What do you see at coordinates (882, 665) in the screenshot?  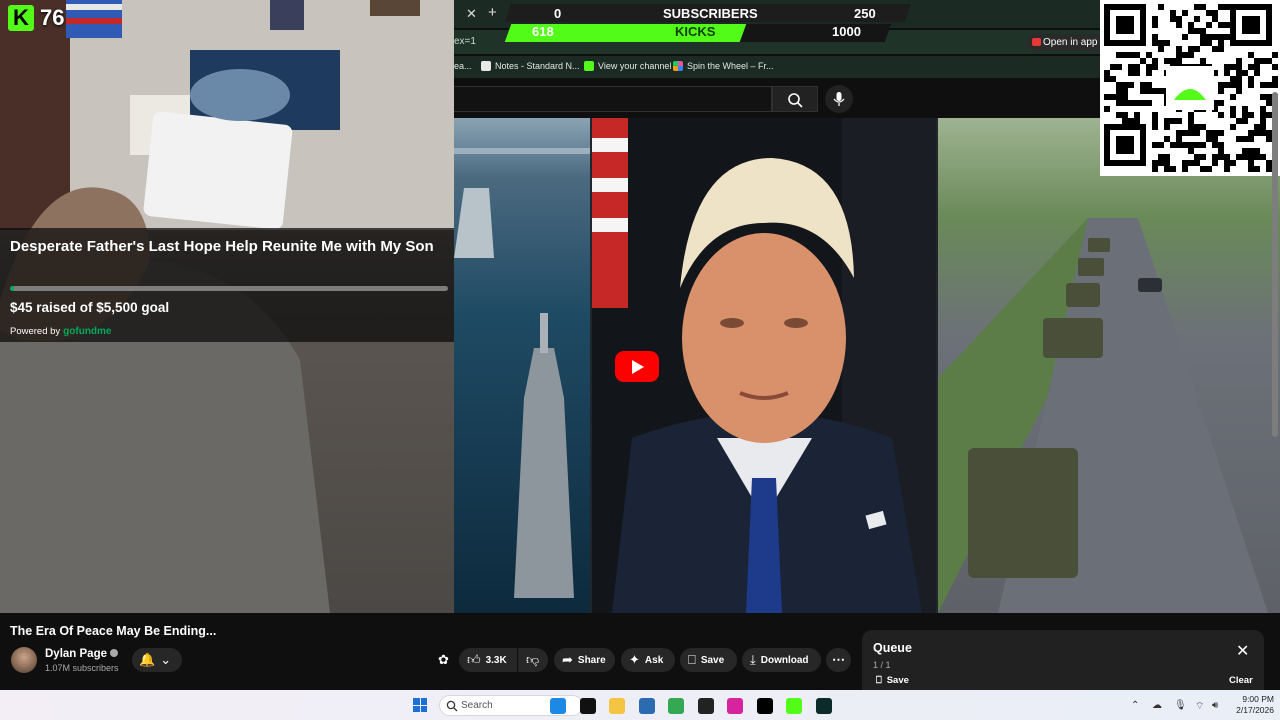 I see `queue-count: 1 / 1` at bounding box center [882, 665].